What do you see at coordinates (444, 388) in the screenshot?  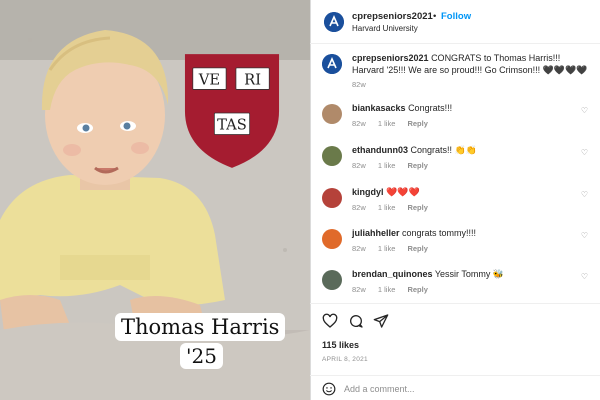 I see `comment-input` at bounding box center [444, 388].